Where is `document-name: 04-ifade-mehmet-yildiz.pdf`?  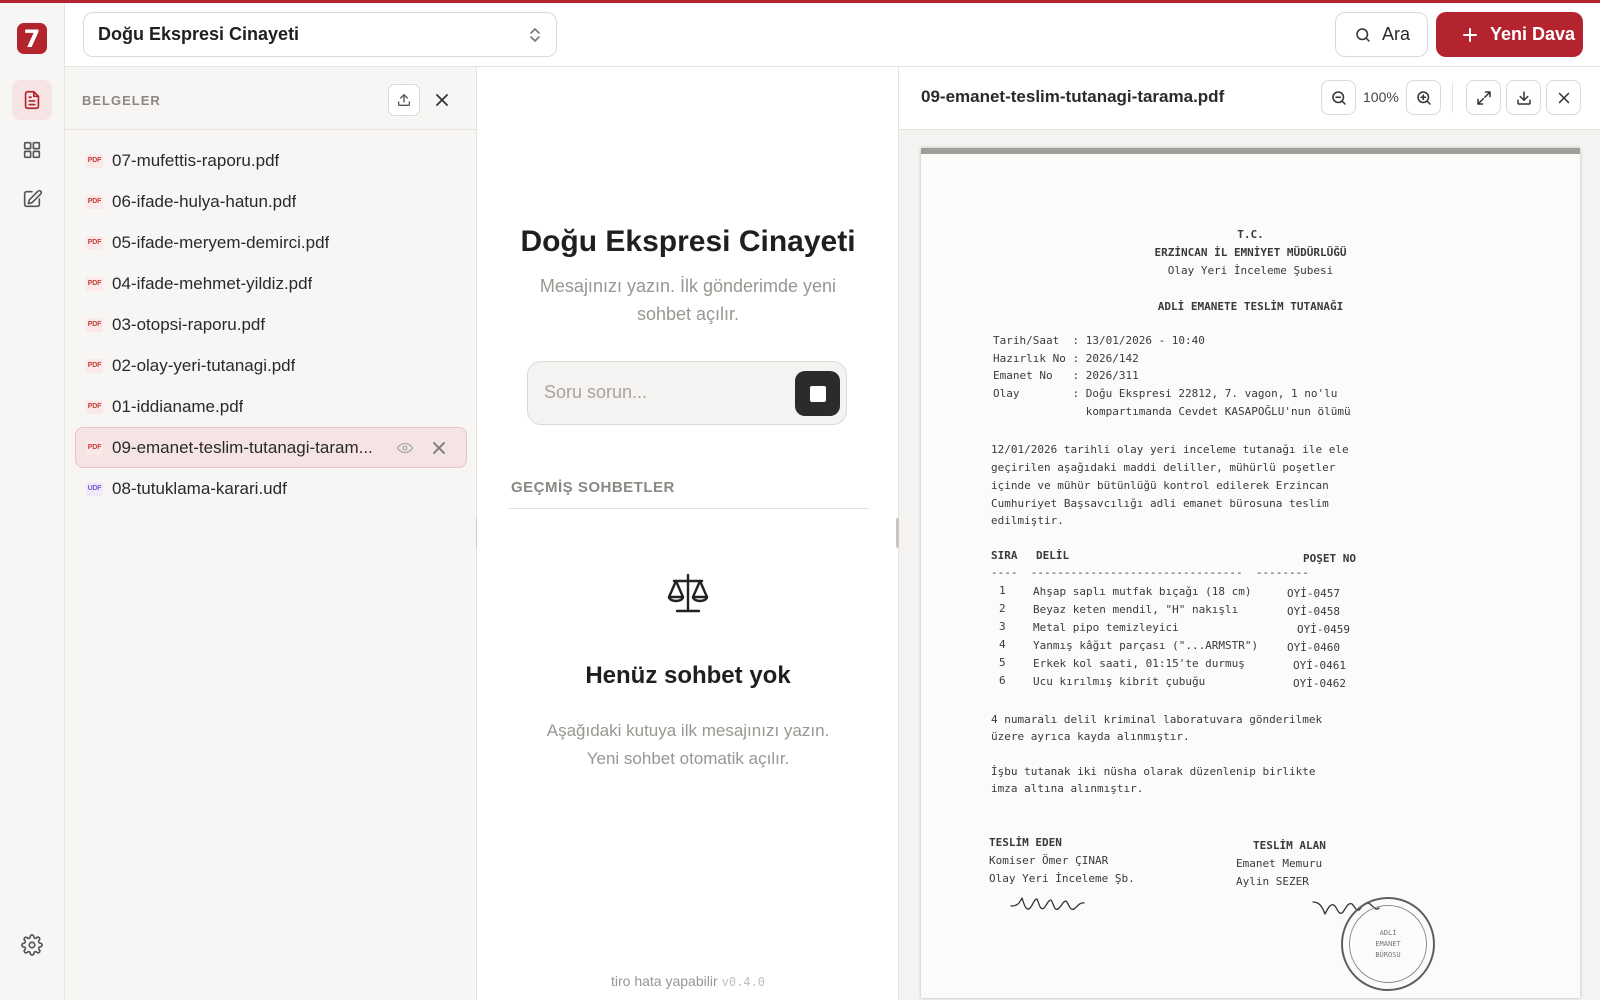 document-name: 04-ifade-mehmet-yildiz.pdf is located at coordinates (212, 283).